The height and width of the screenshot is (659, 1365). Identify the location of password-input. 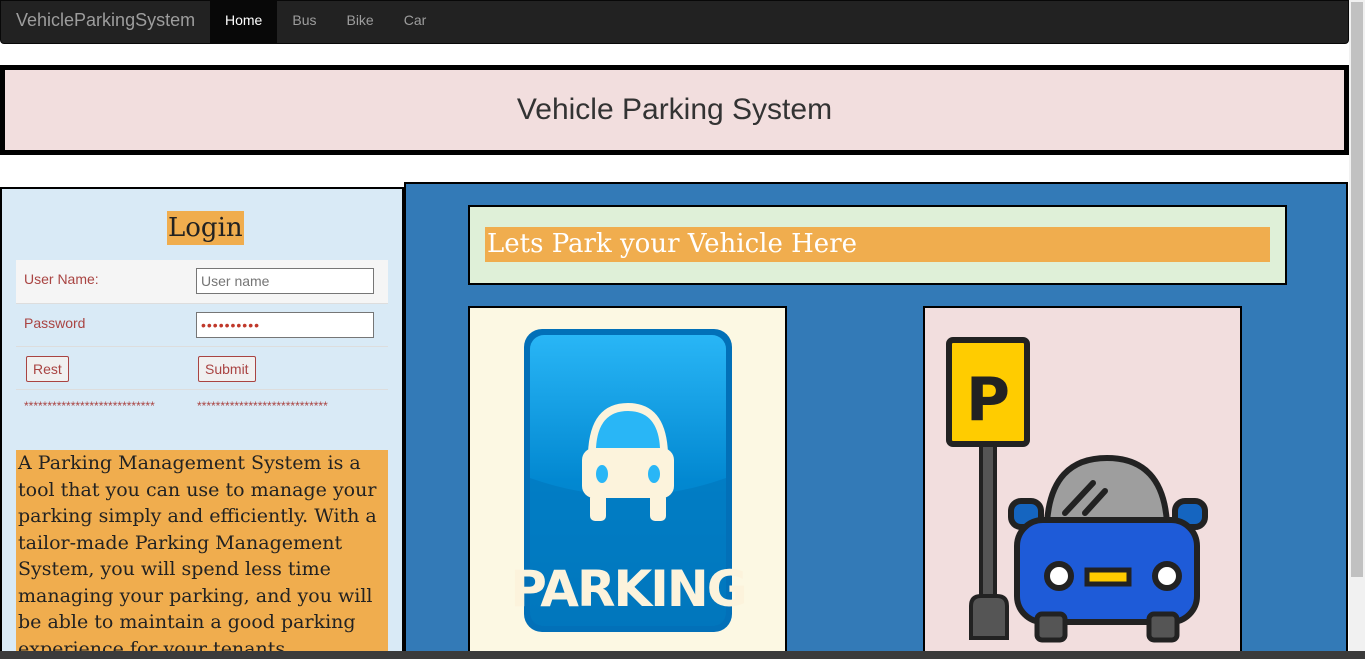
(285, 325).